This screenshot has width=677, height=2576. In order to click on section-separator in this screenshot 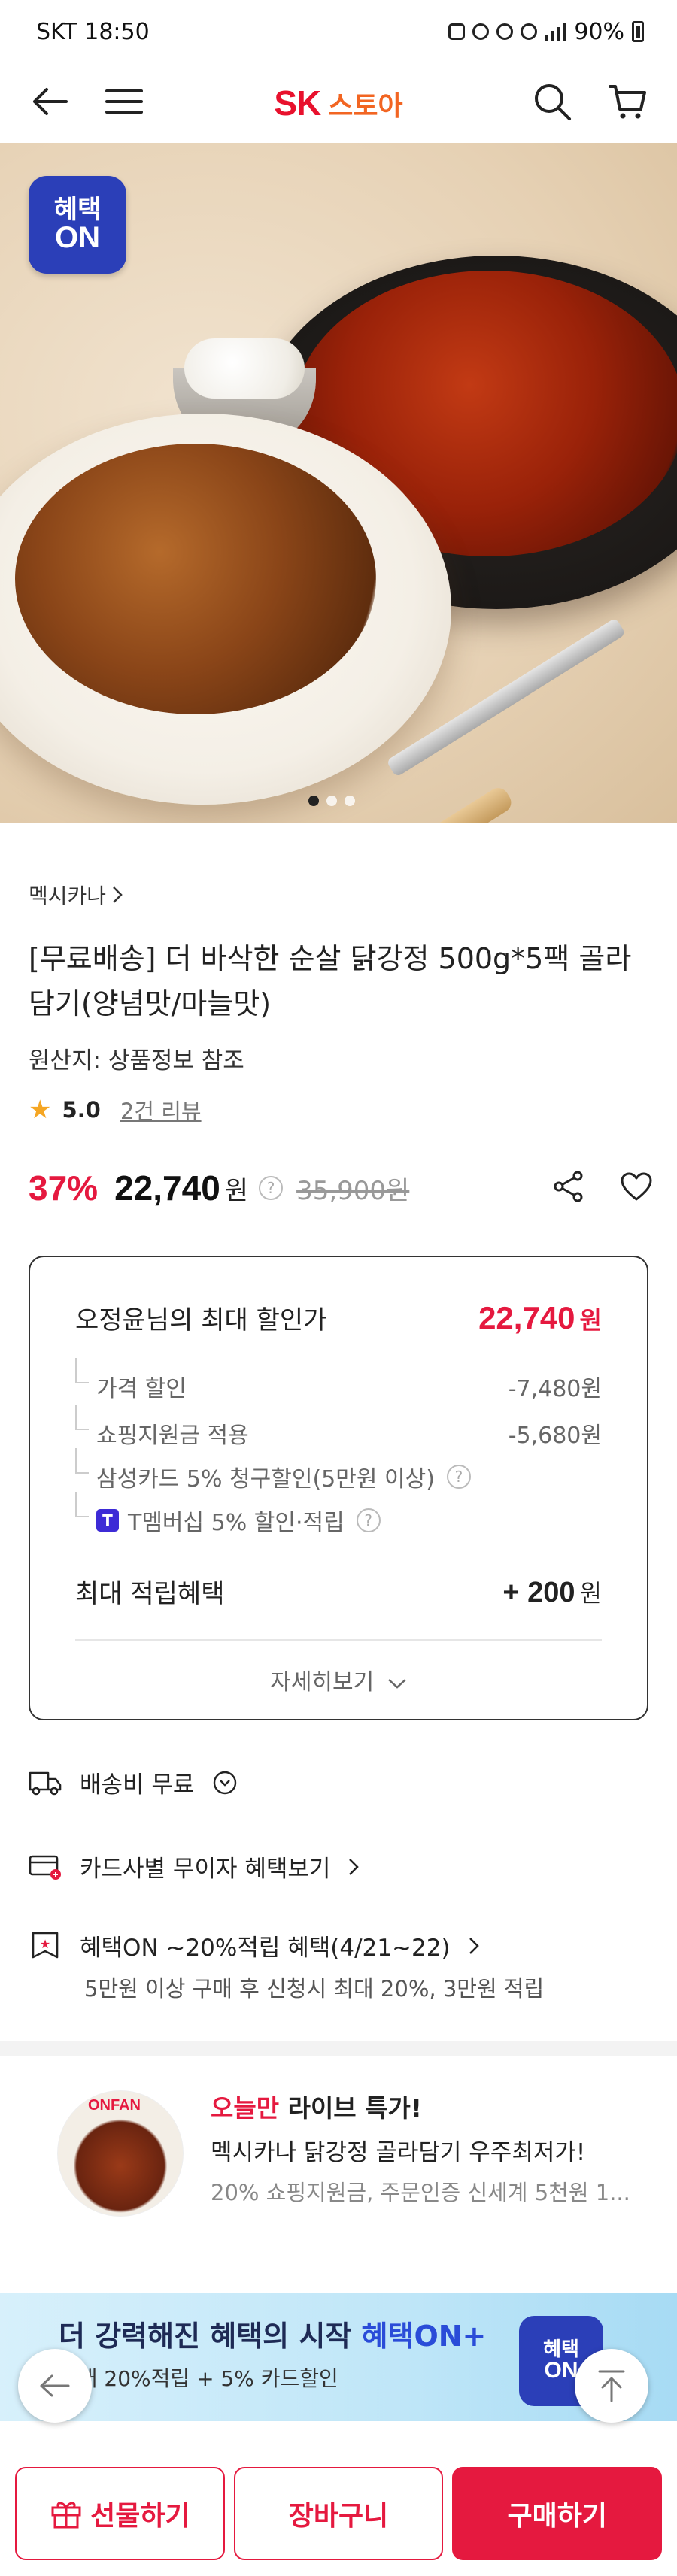, I will do `click(338, 2048)`.